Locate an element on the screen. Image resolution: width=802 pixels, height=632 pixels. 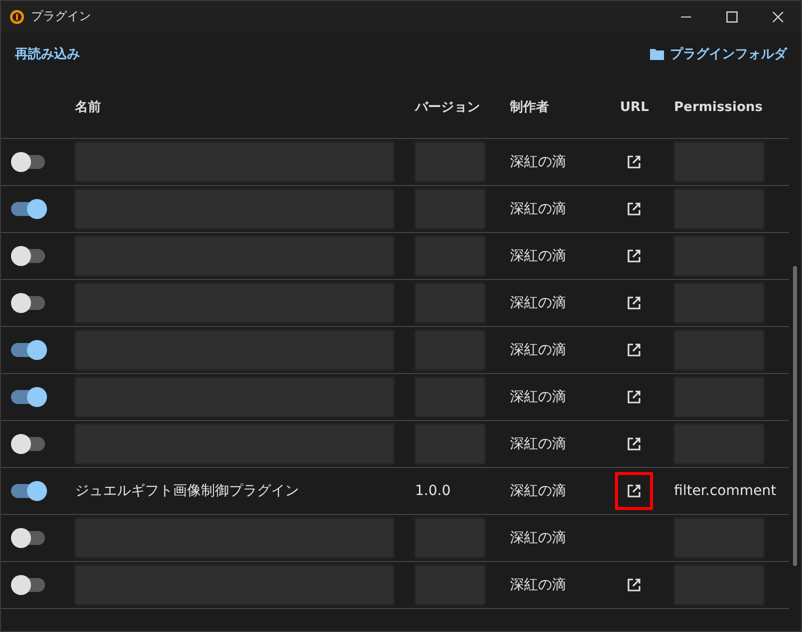
app-logo-icon is located at coordinates (17, 16).